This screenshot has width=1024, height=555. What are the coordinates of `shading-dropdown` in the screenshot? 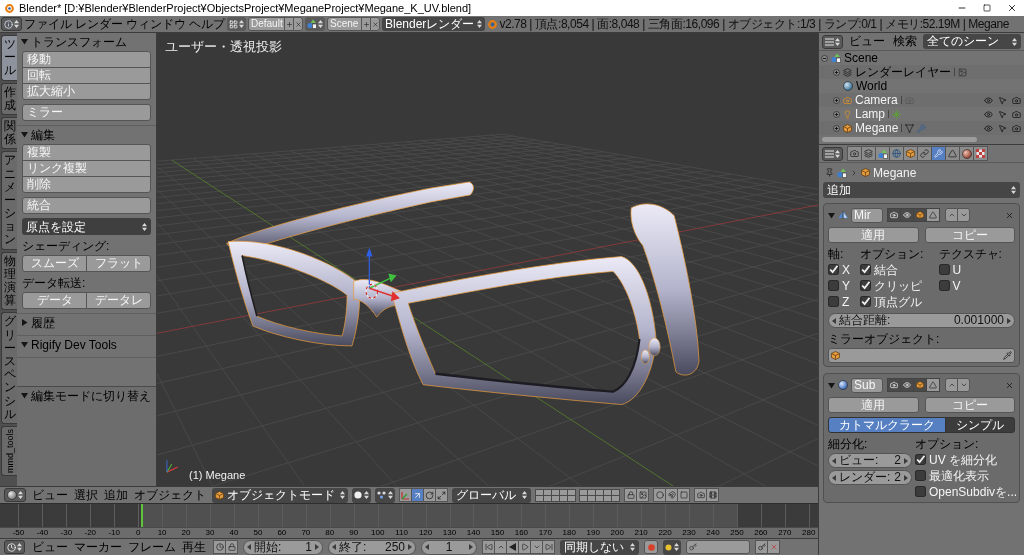 It's located at (361, 495).